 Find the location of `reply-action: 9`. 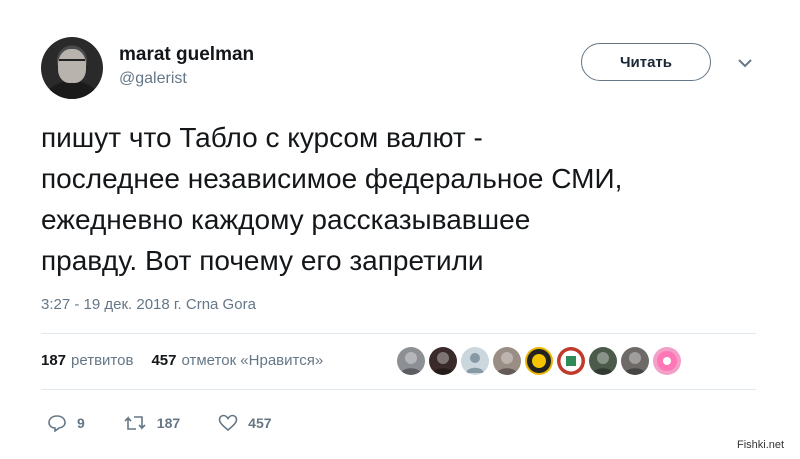

reply-action: 9 is located at coordinates (66, 423).